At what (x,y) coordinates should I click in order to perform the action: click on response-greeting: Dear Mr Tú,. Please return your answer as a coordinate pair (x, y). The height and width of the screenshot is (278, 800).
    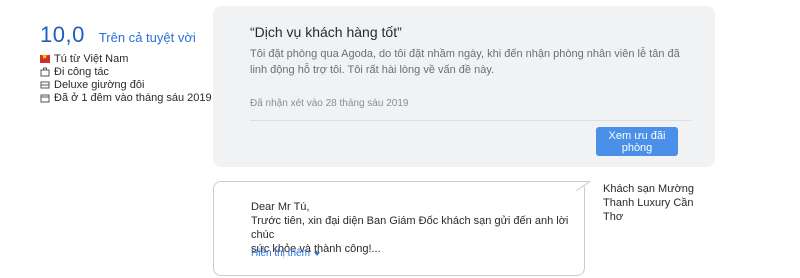
    Looking at the image, I should click on (280, 207).